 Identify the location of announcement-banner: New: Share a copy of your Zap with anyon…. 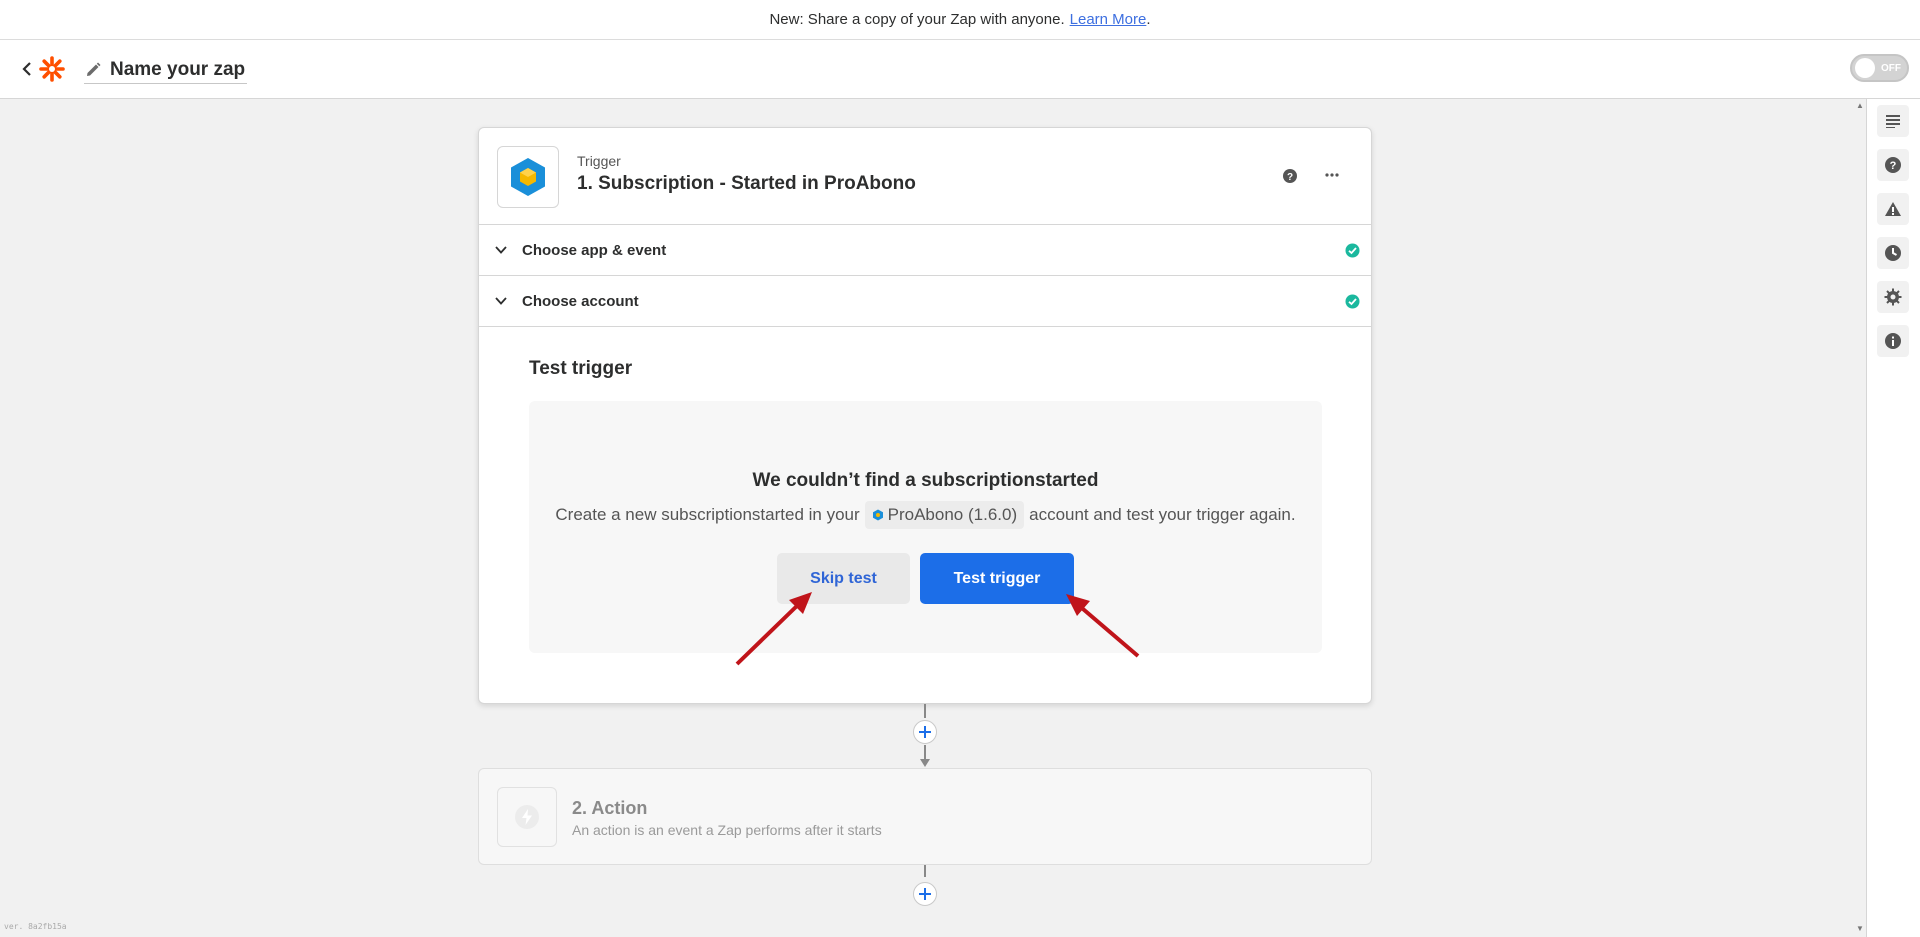
(960, 20).